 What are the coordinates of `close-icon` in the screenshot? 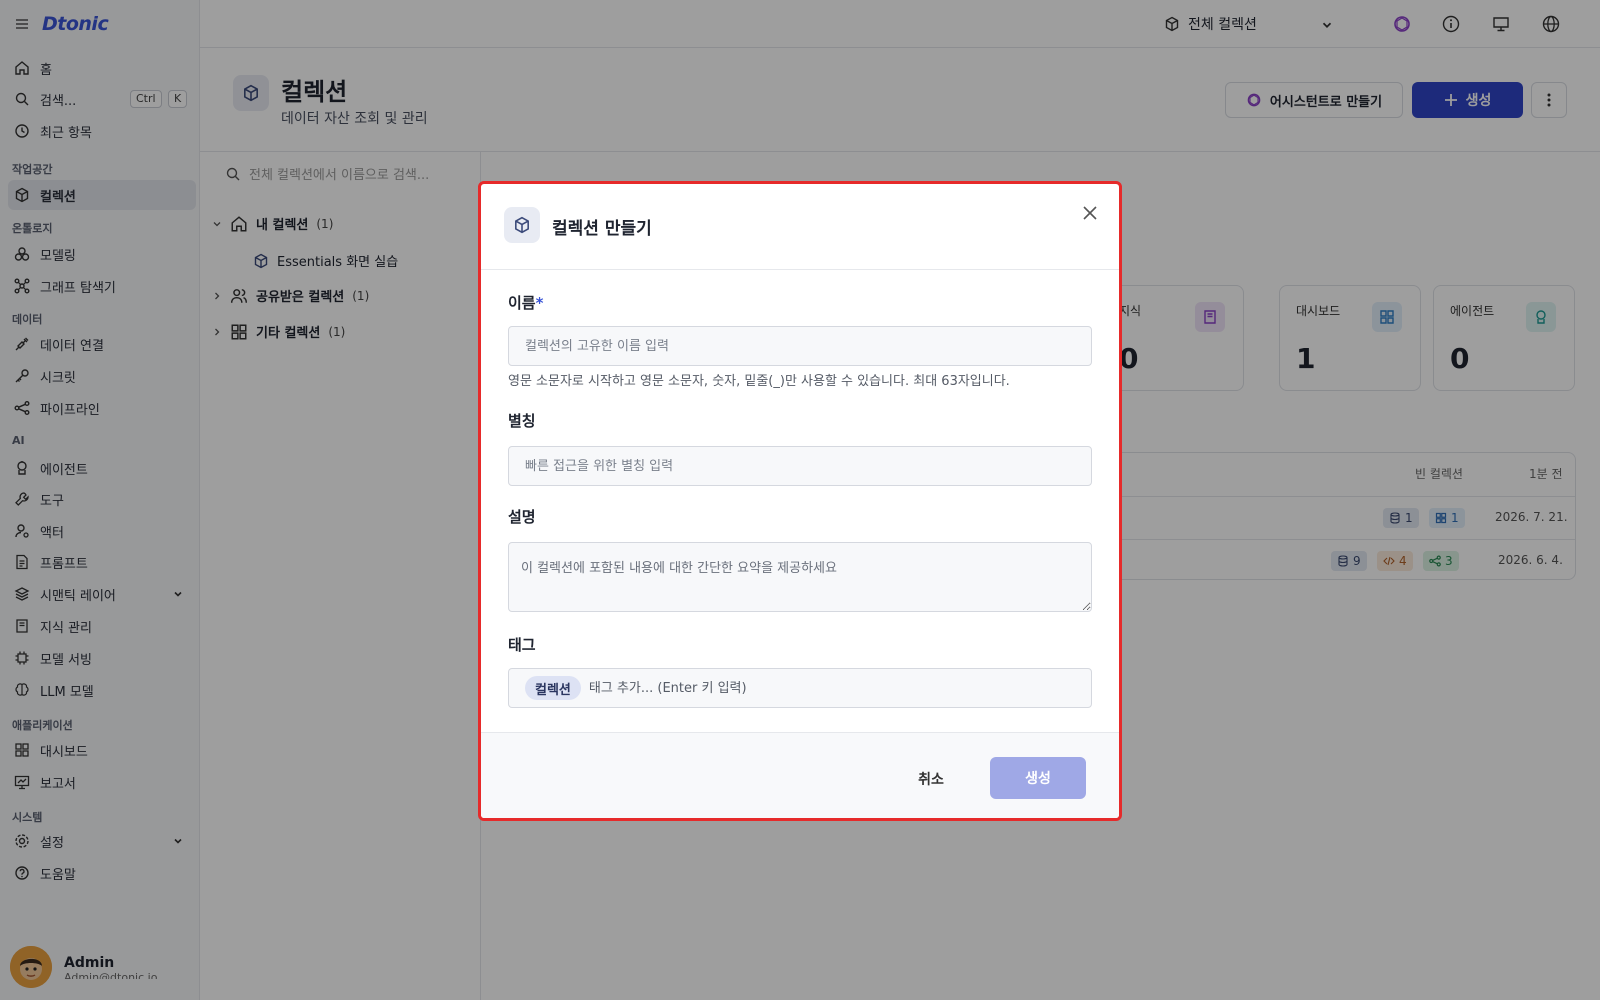 It's located at (1090, 213).